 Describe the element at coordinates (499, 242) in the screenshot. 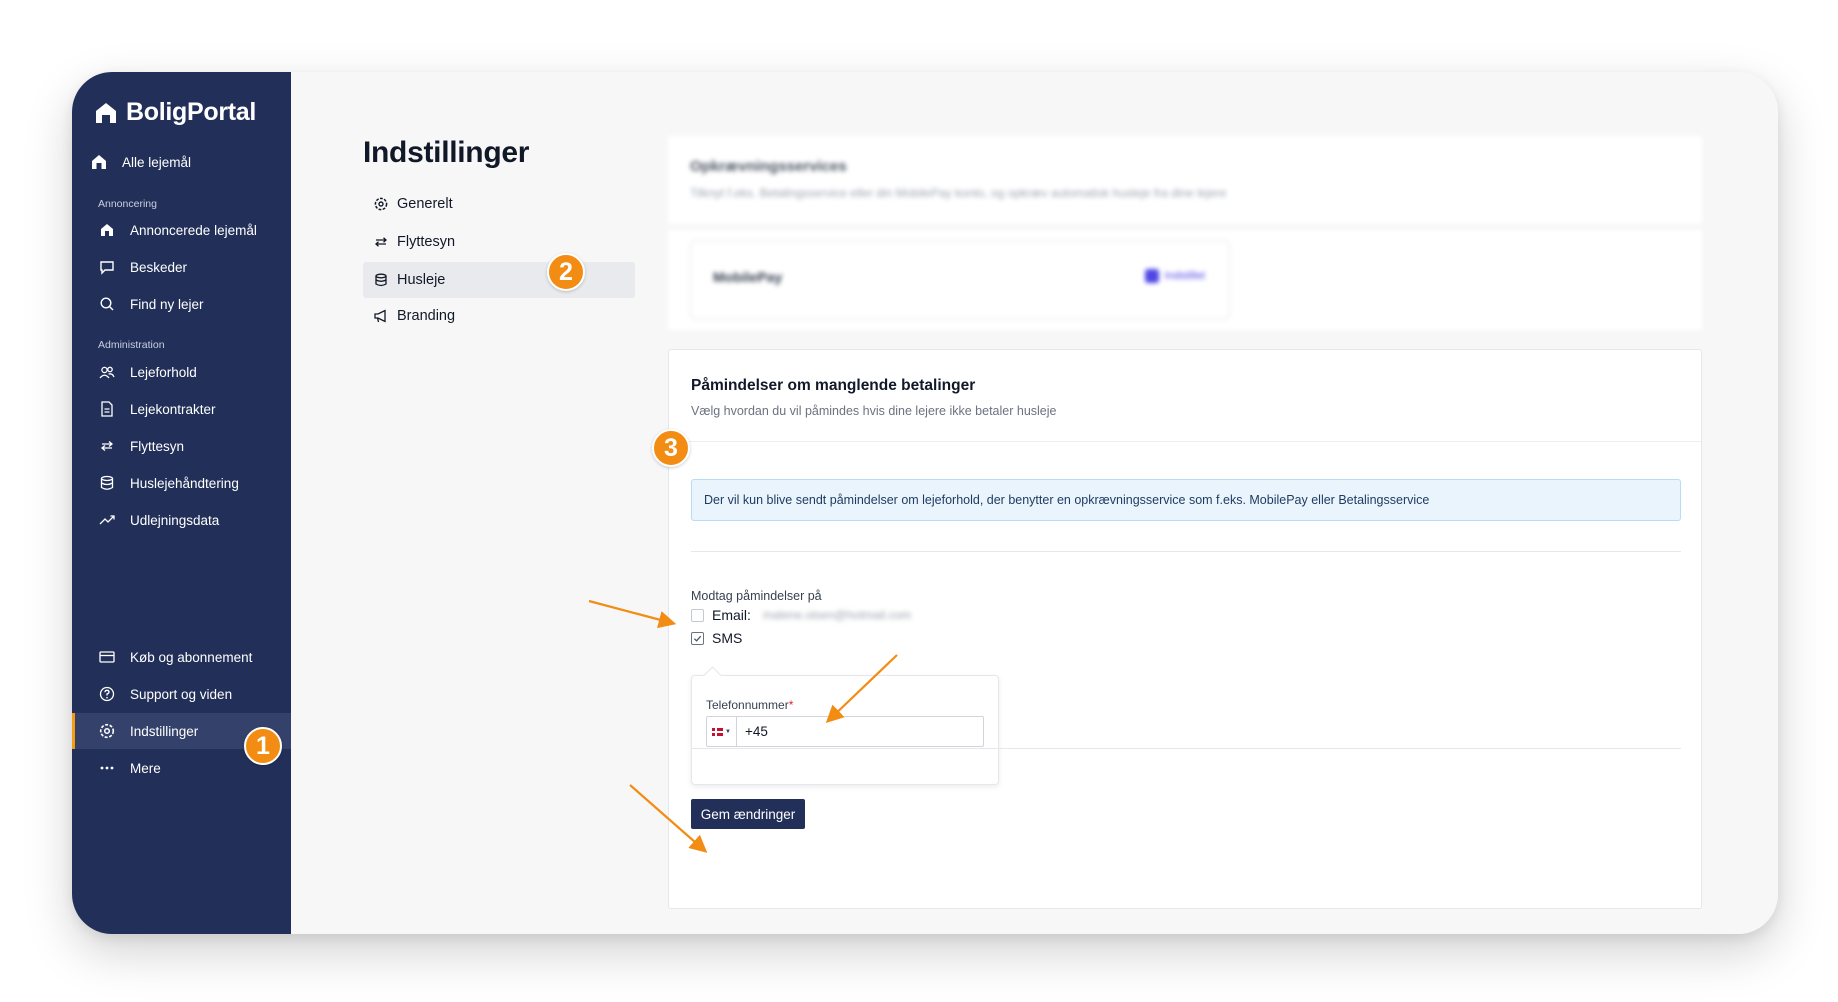

I see `settings-tab-inspection: Flyttesyn` at that location.